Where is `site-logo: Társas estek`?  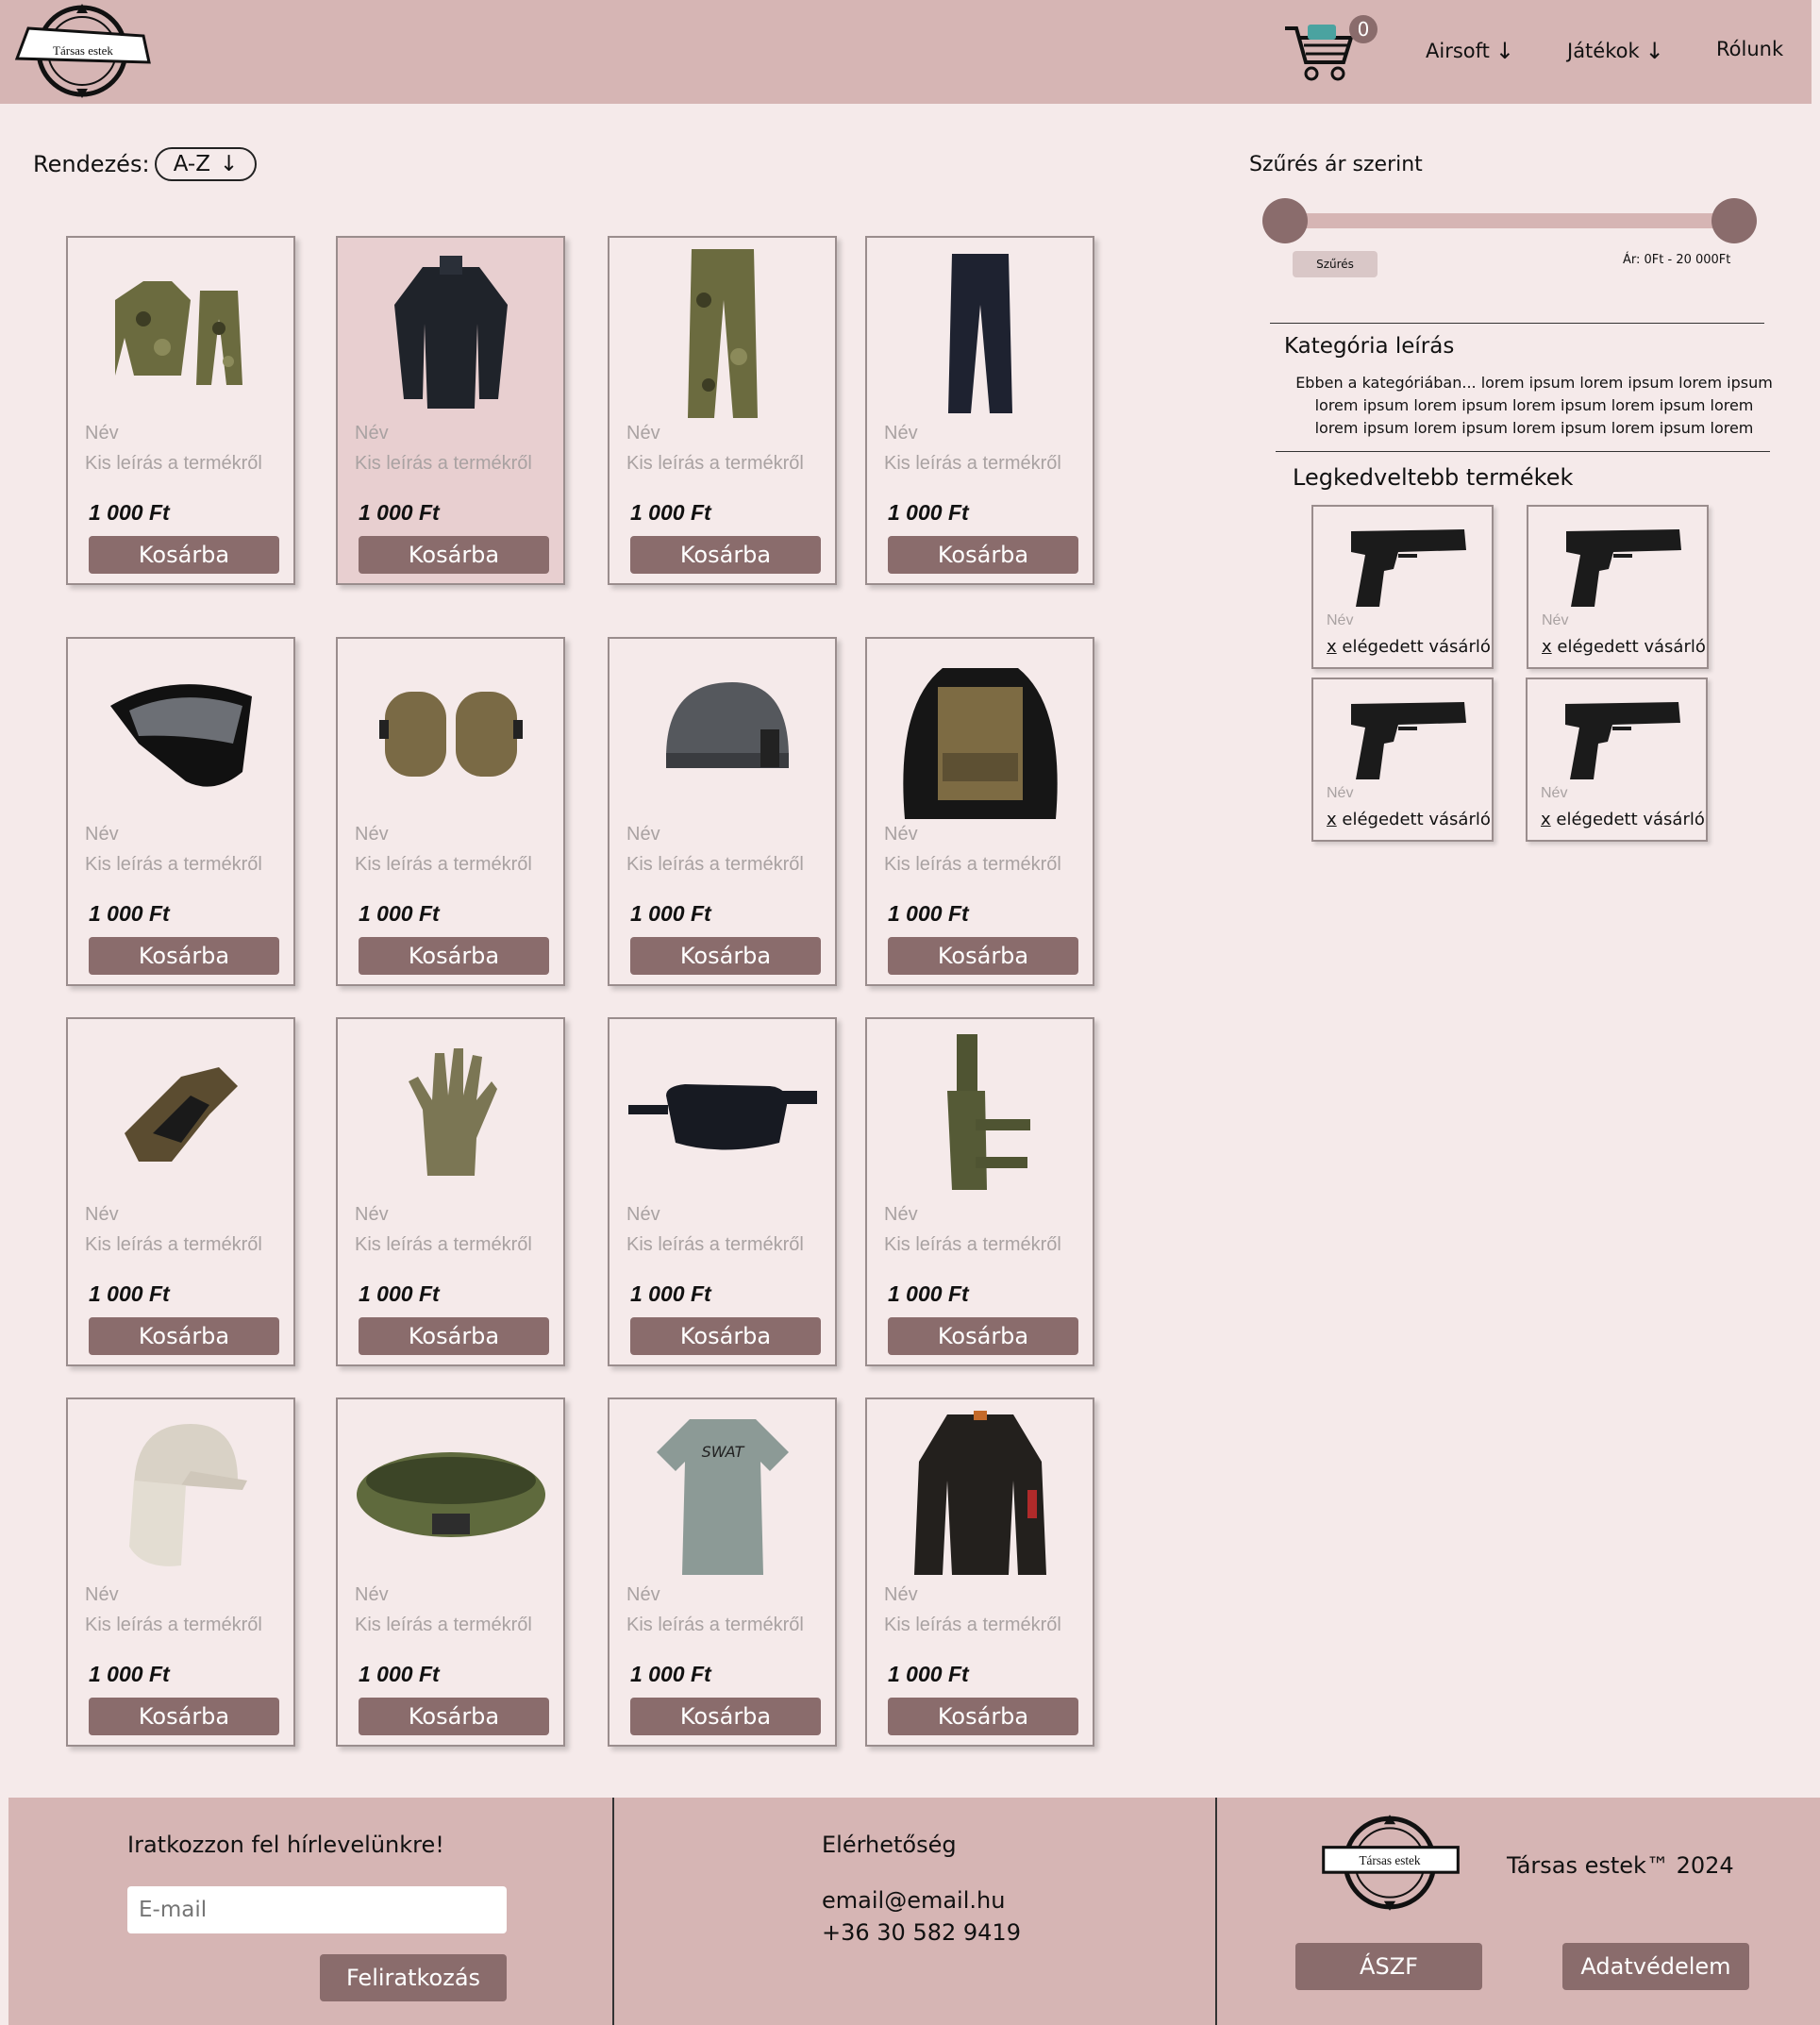 site-logo: Társas estek is located at coordinates (82, 51).